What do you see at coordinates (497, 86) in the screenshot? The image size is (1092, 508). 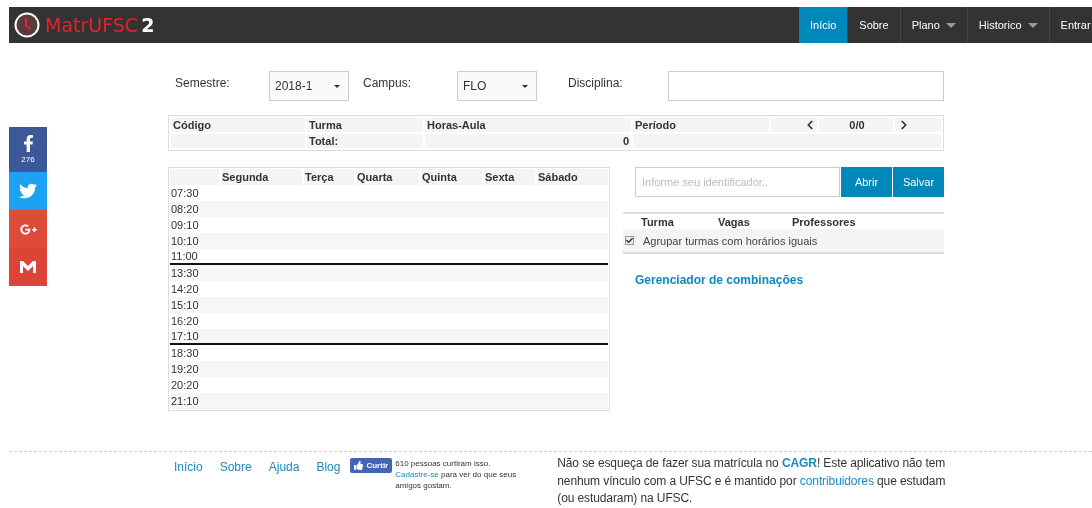 I see `campus-select: FLO` at bounding box center [497, 86].